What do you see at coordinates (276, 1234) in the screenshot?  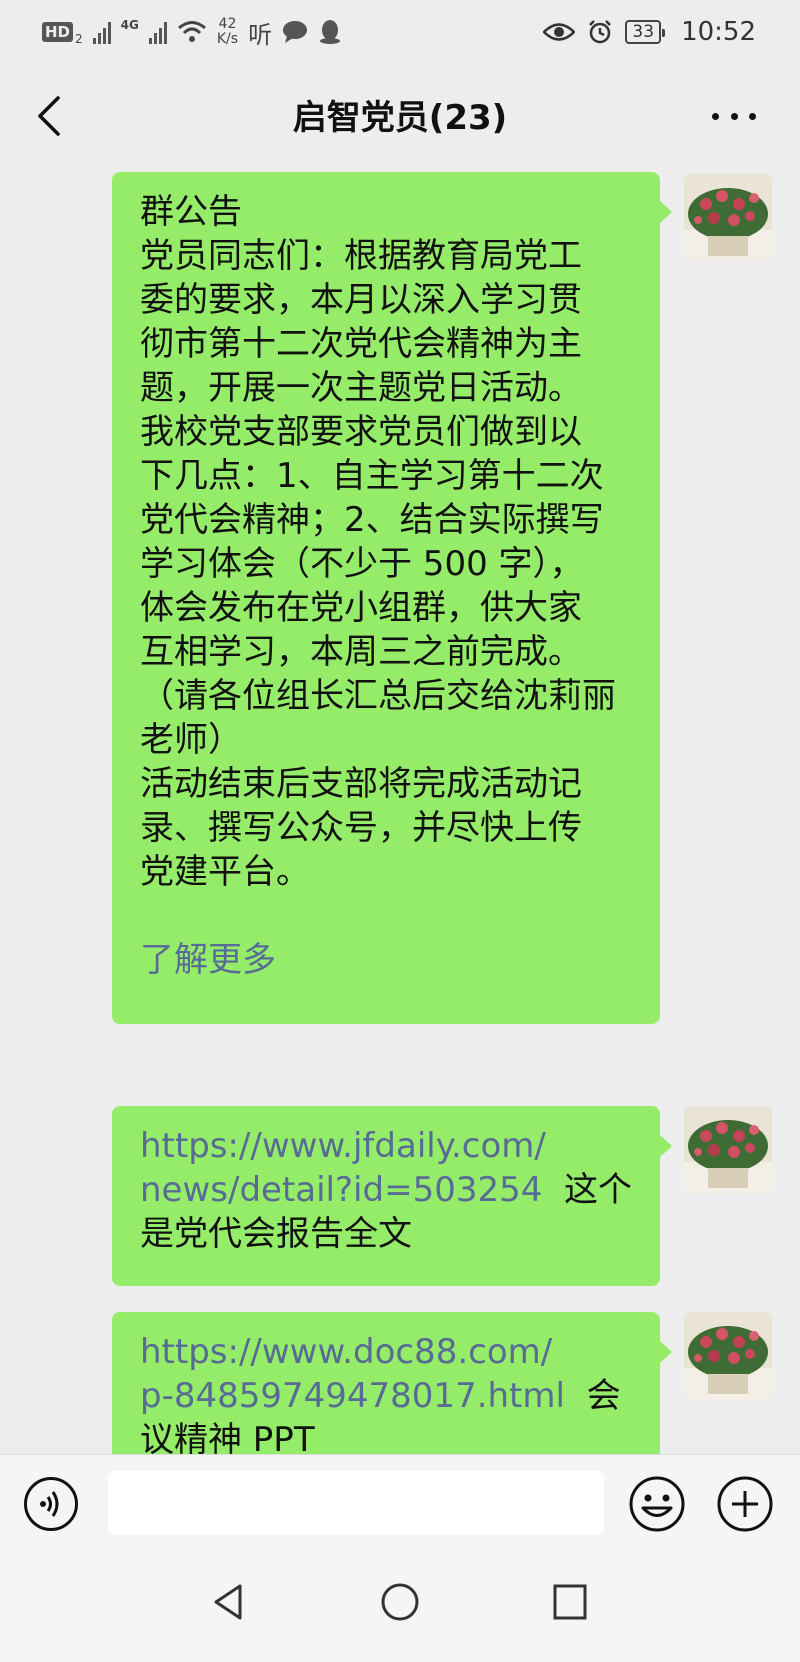 I see `message-text: 是党代会报告全文` at bounding box center [276, 1234].